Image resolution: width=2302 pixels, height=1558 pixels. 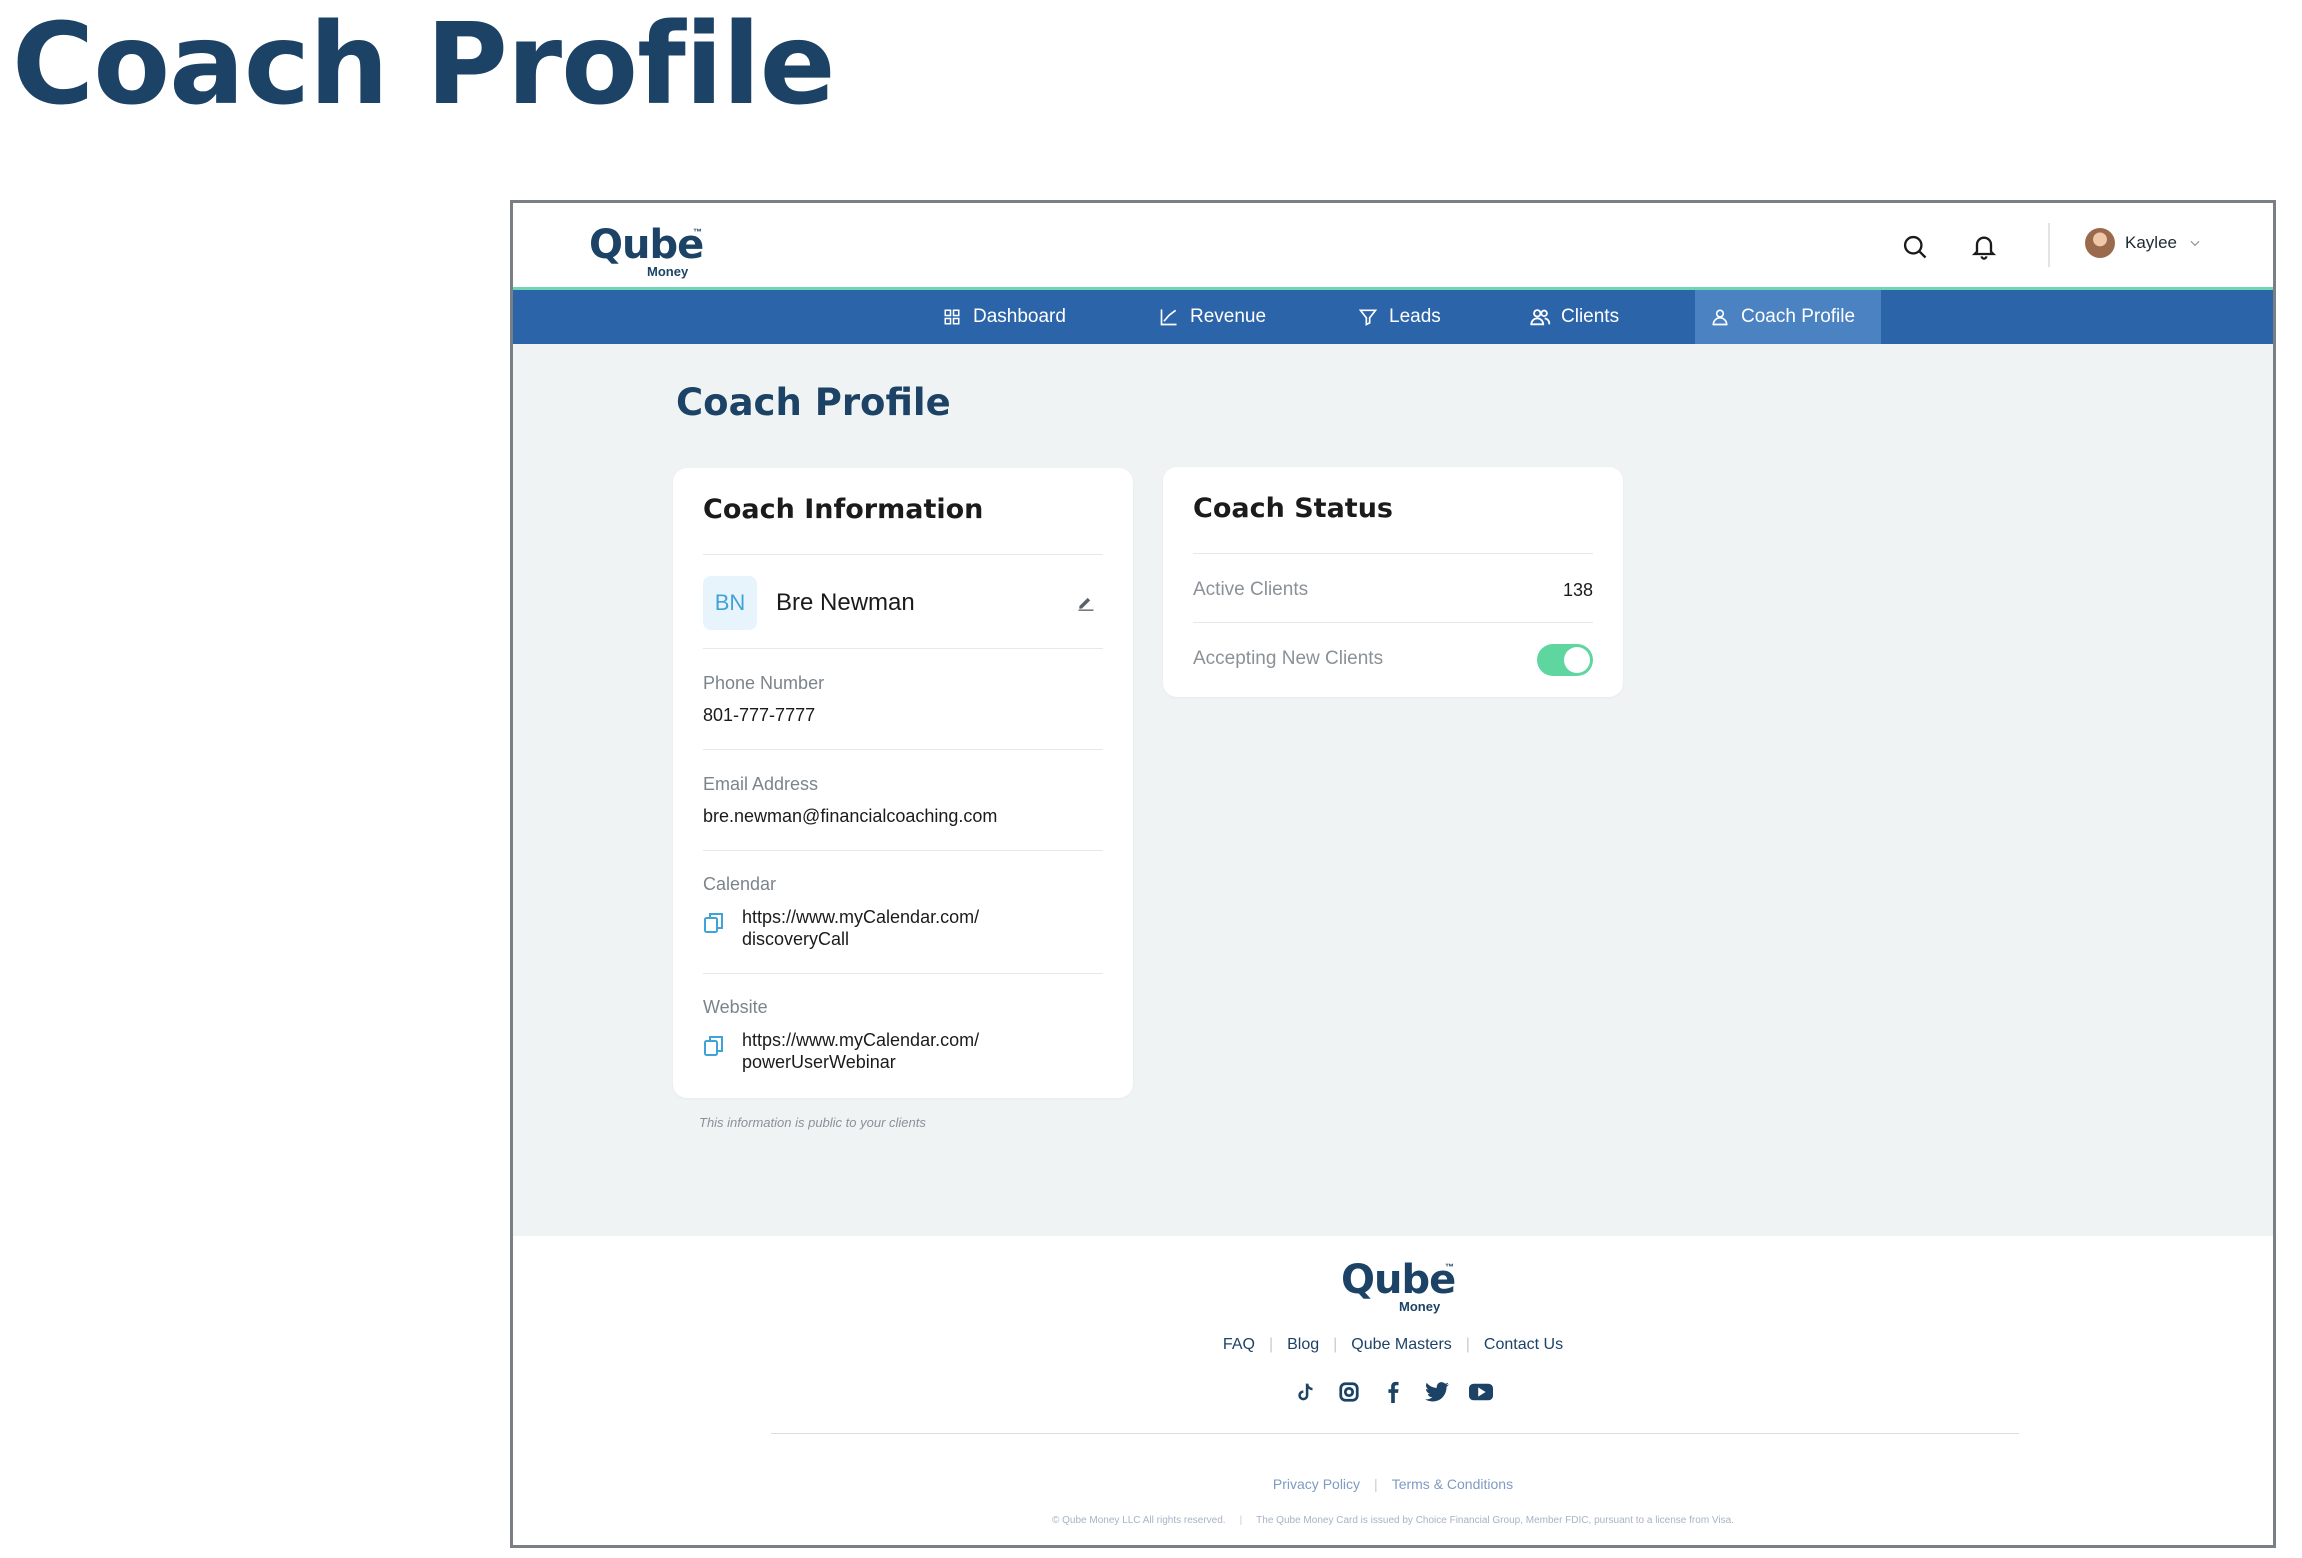 I want to click on top-bar: Qube ™ Money Kaylee, so click(x=1393, y=246).